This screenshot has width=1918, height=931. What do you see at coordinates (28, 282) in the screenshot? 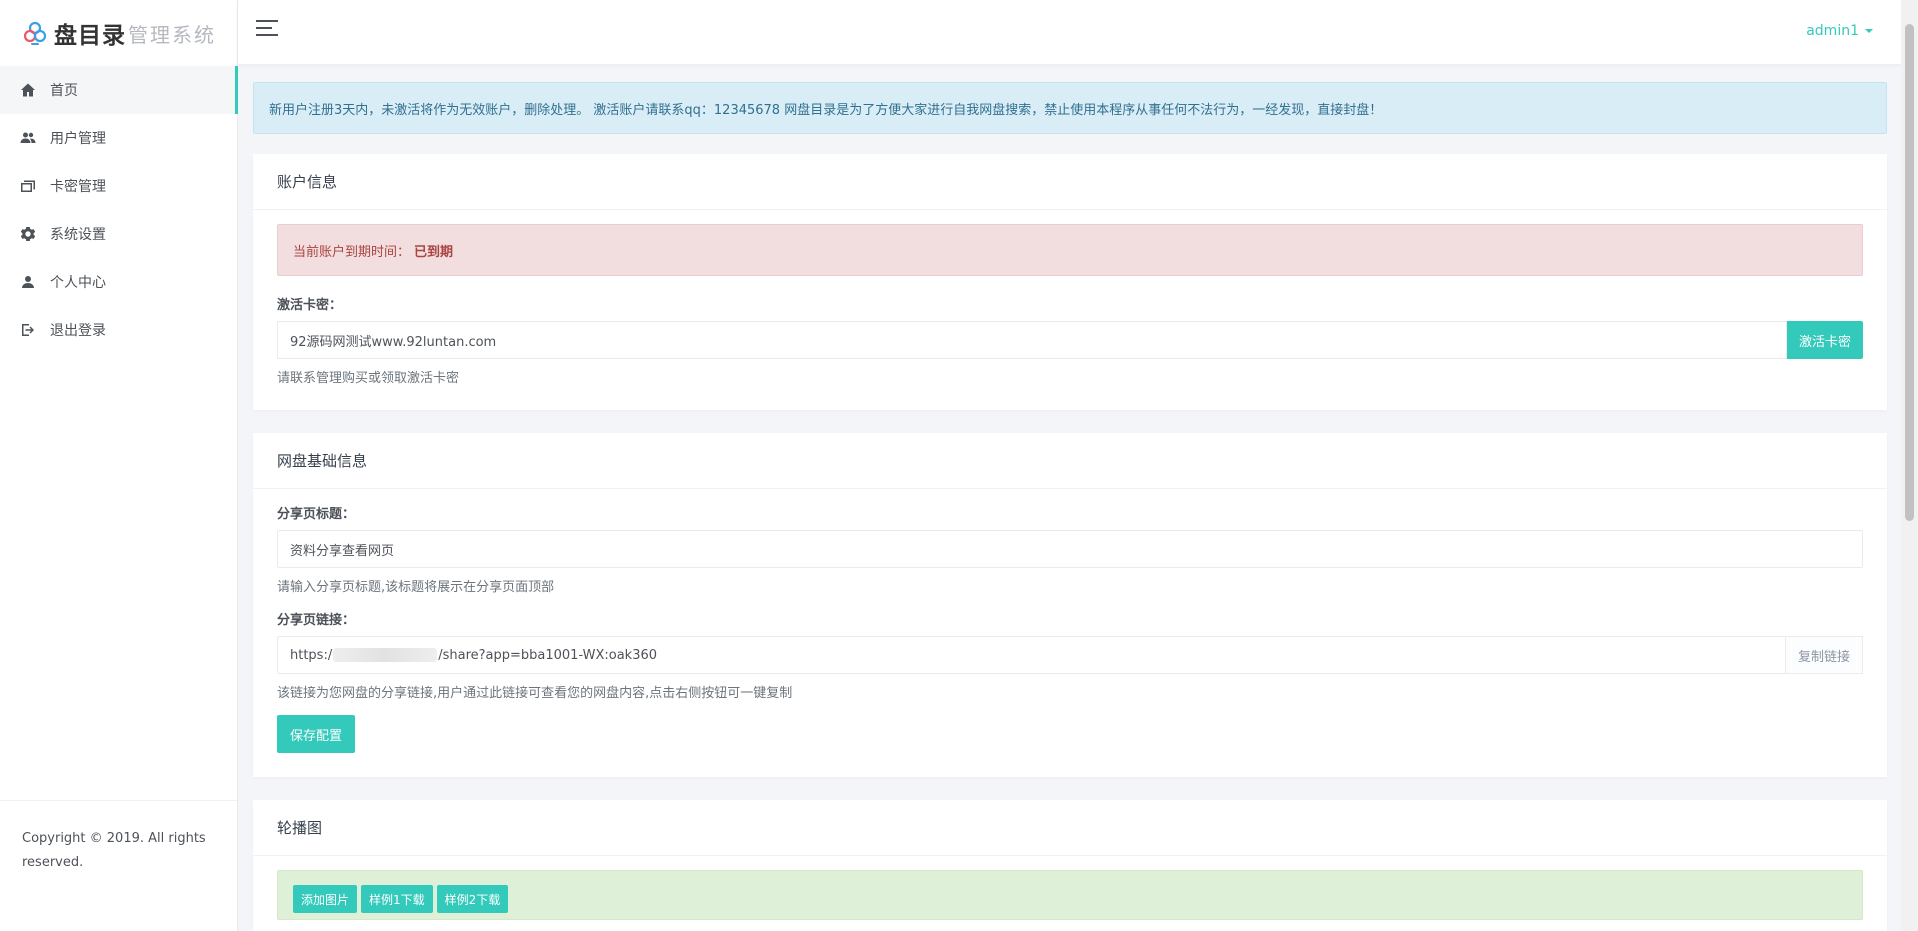
I see `user-icon` at bounding box center [28, 282].